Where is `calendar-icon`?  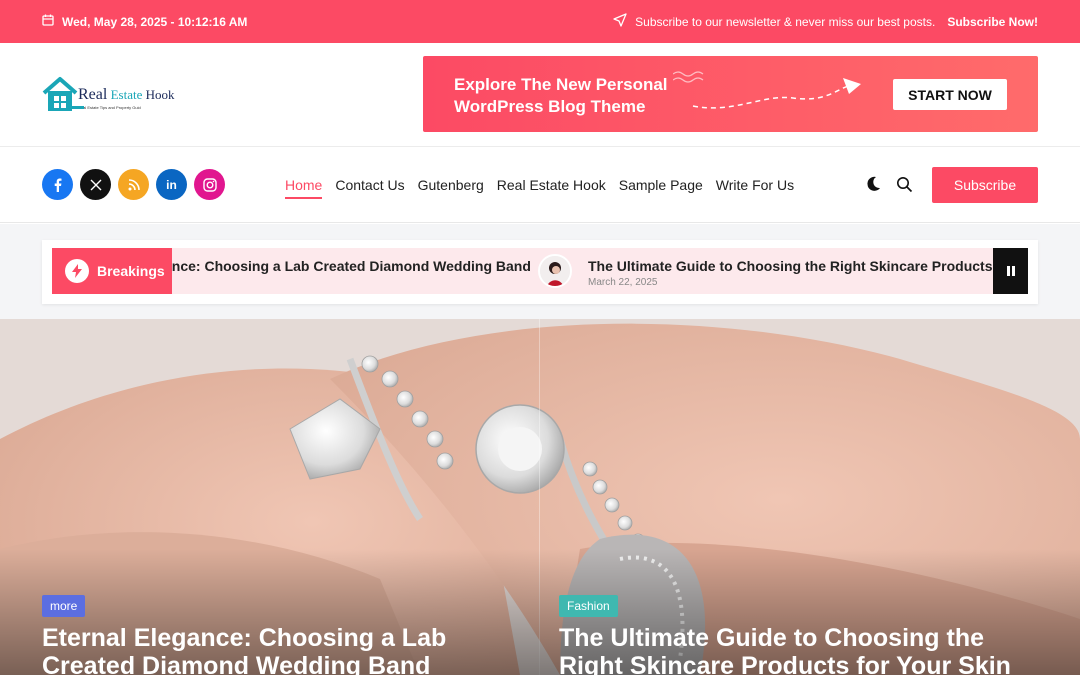
calendar-icon is located at coordinates (48, 21).